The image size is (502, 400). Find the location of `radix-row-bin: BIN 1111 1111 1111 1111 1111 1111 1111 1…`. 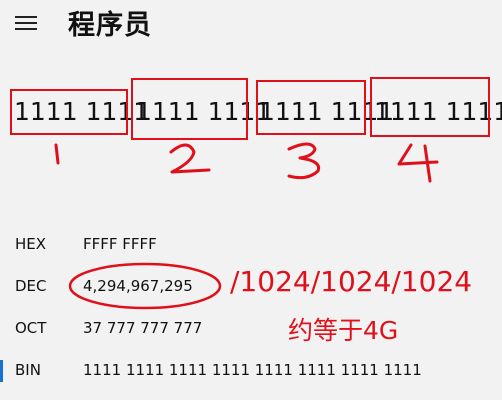

radix-row-bin: BIN 1111 1111 1111 1111 1111 1111 1111 1… is located at coordinates (251, 370).